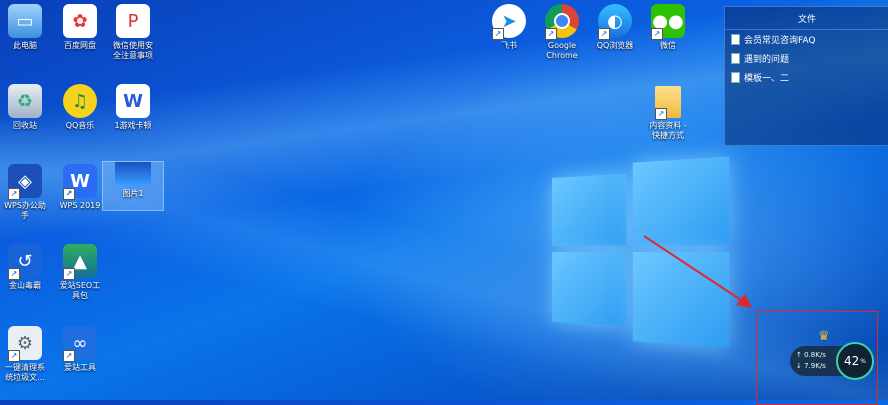  Describe the element at coordinates (744, 301) in the screenshot. I see `arrow-head` at that location.